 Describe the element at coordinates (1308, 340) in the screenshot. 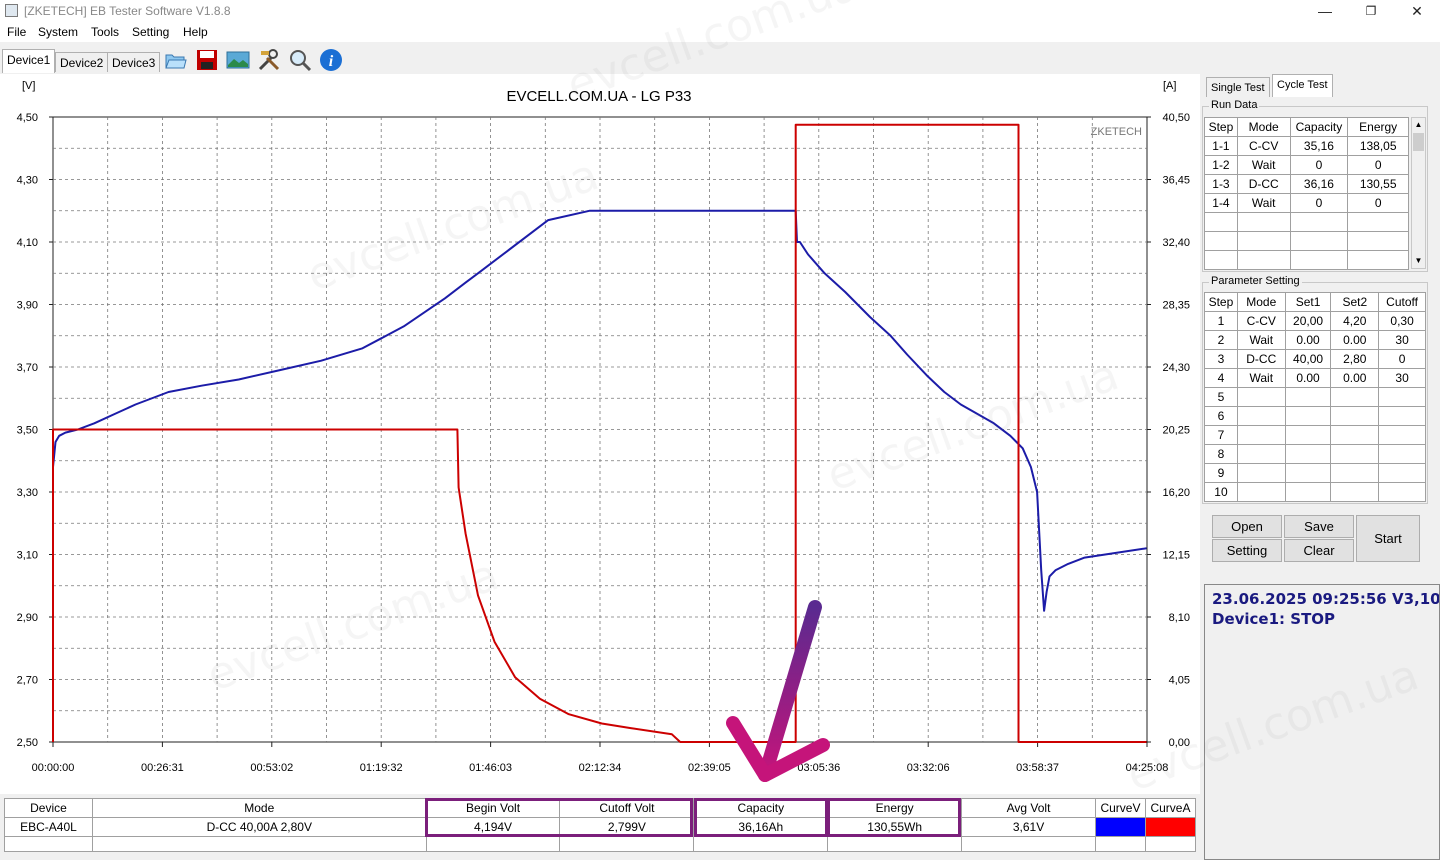

I see `param-cell: 0.00` at that location.